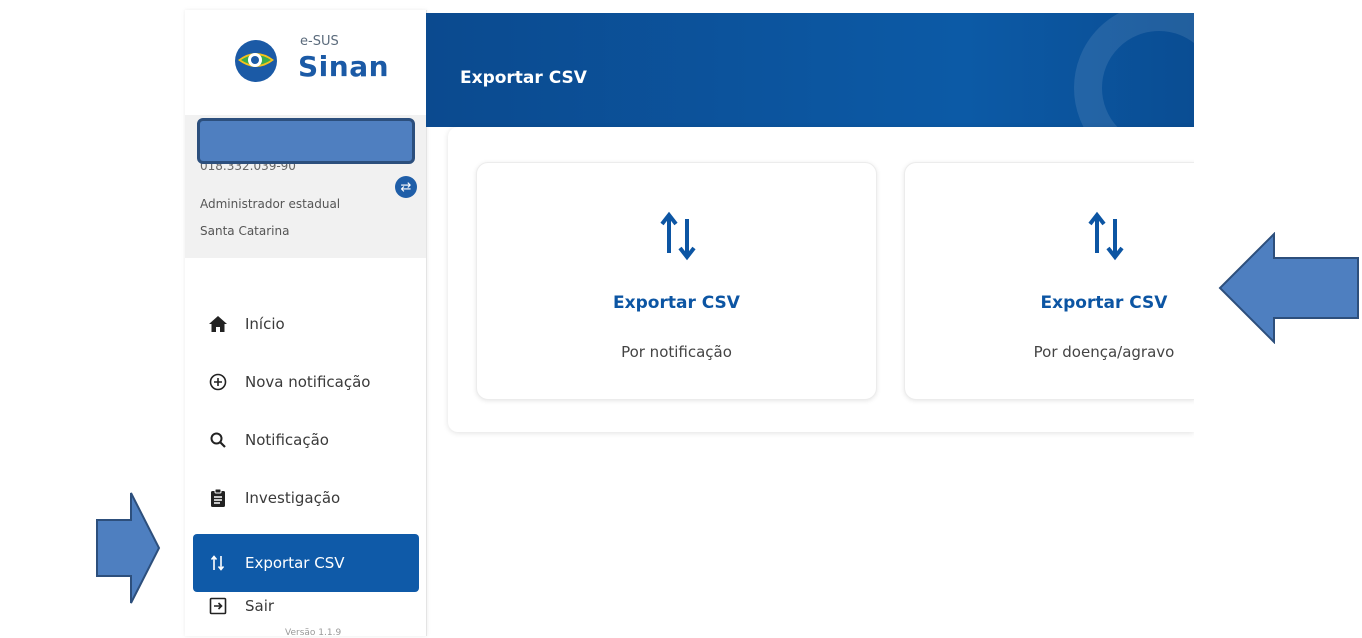  I want to click on sidebar-item-notificacao: Notificação, so click(306, 440).